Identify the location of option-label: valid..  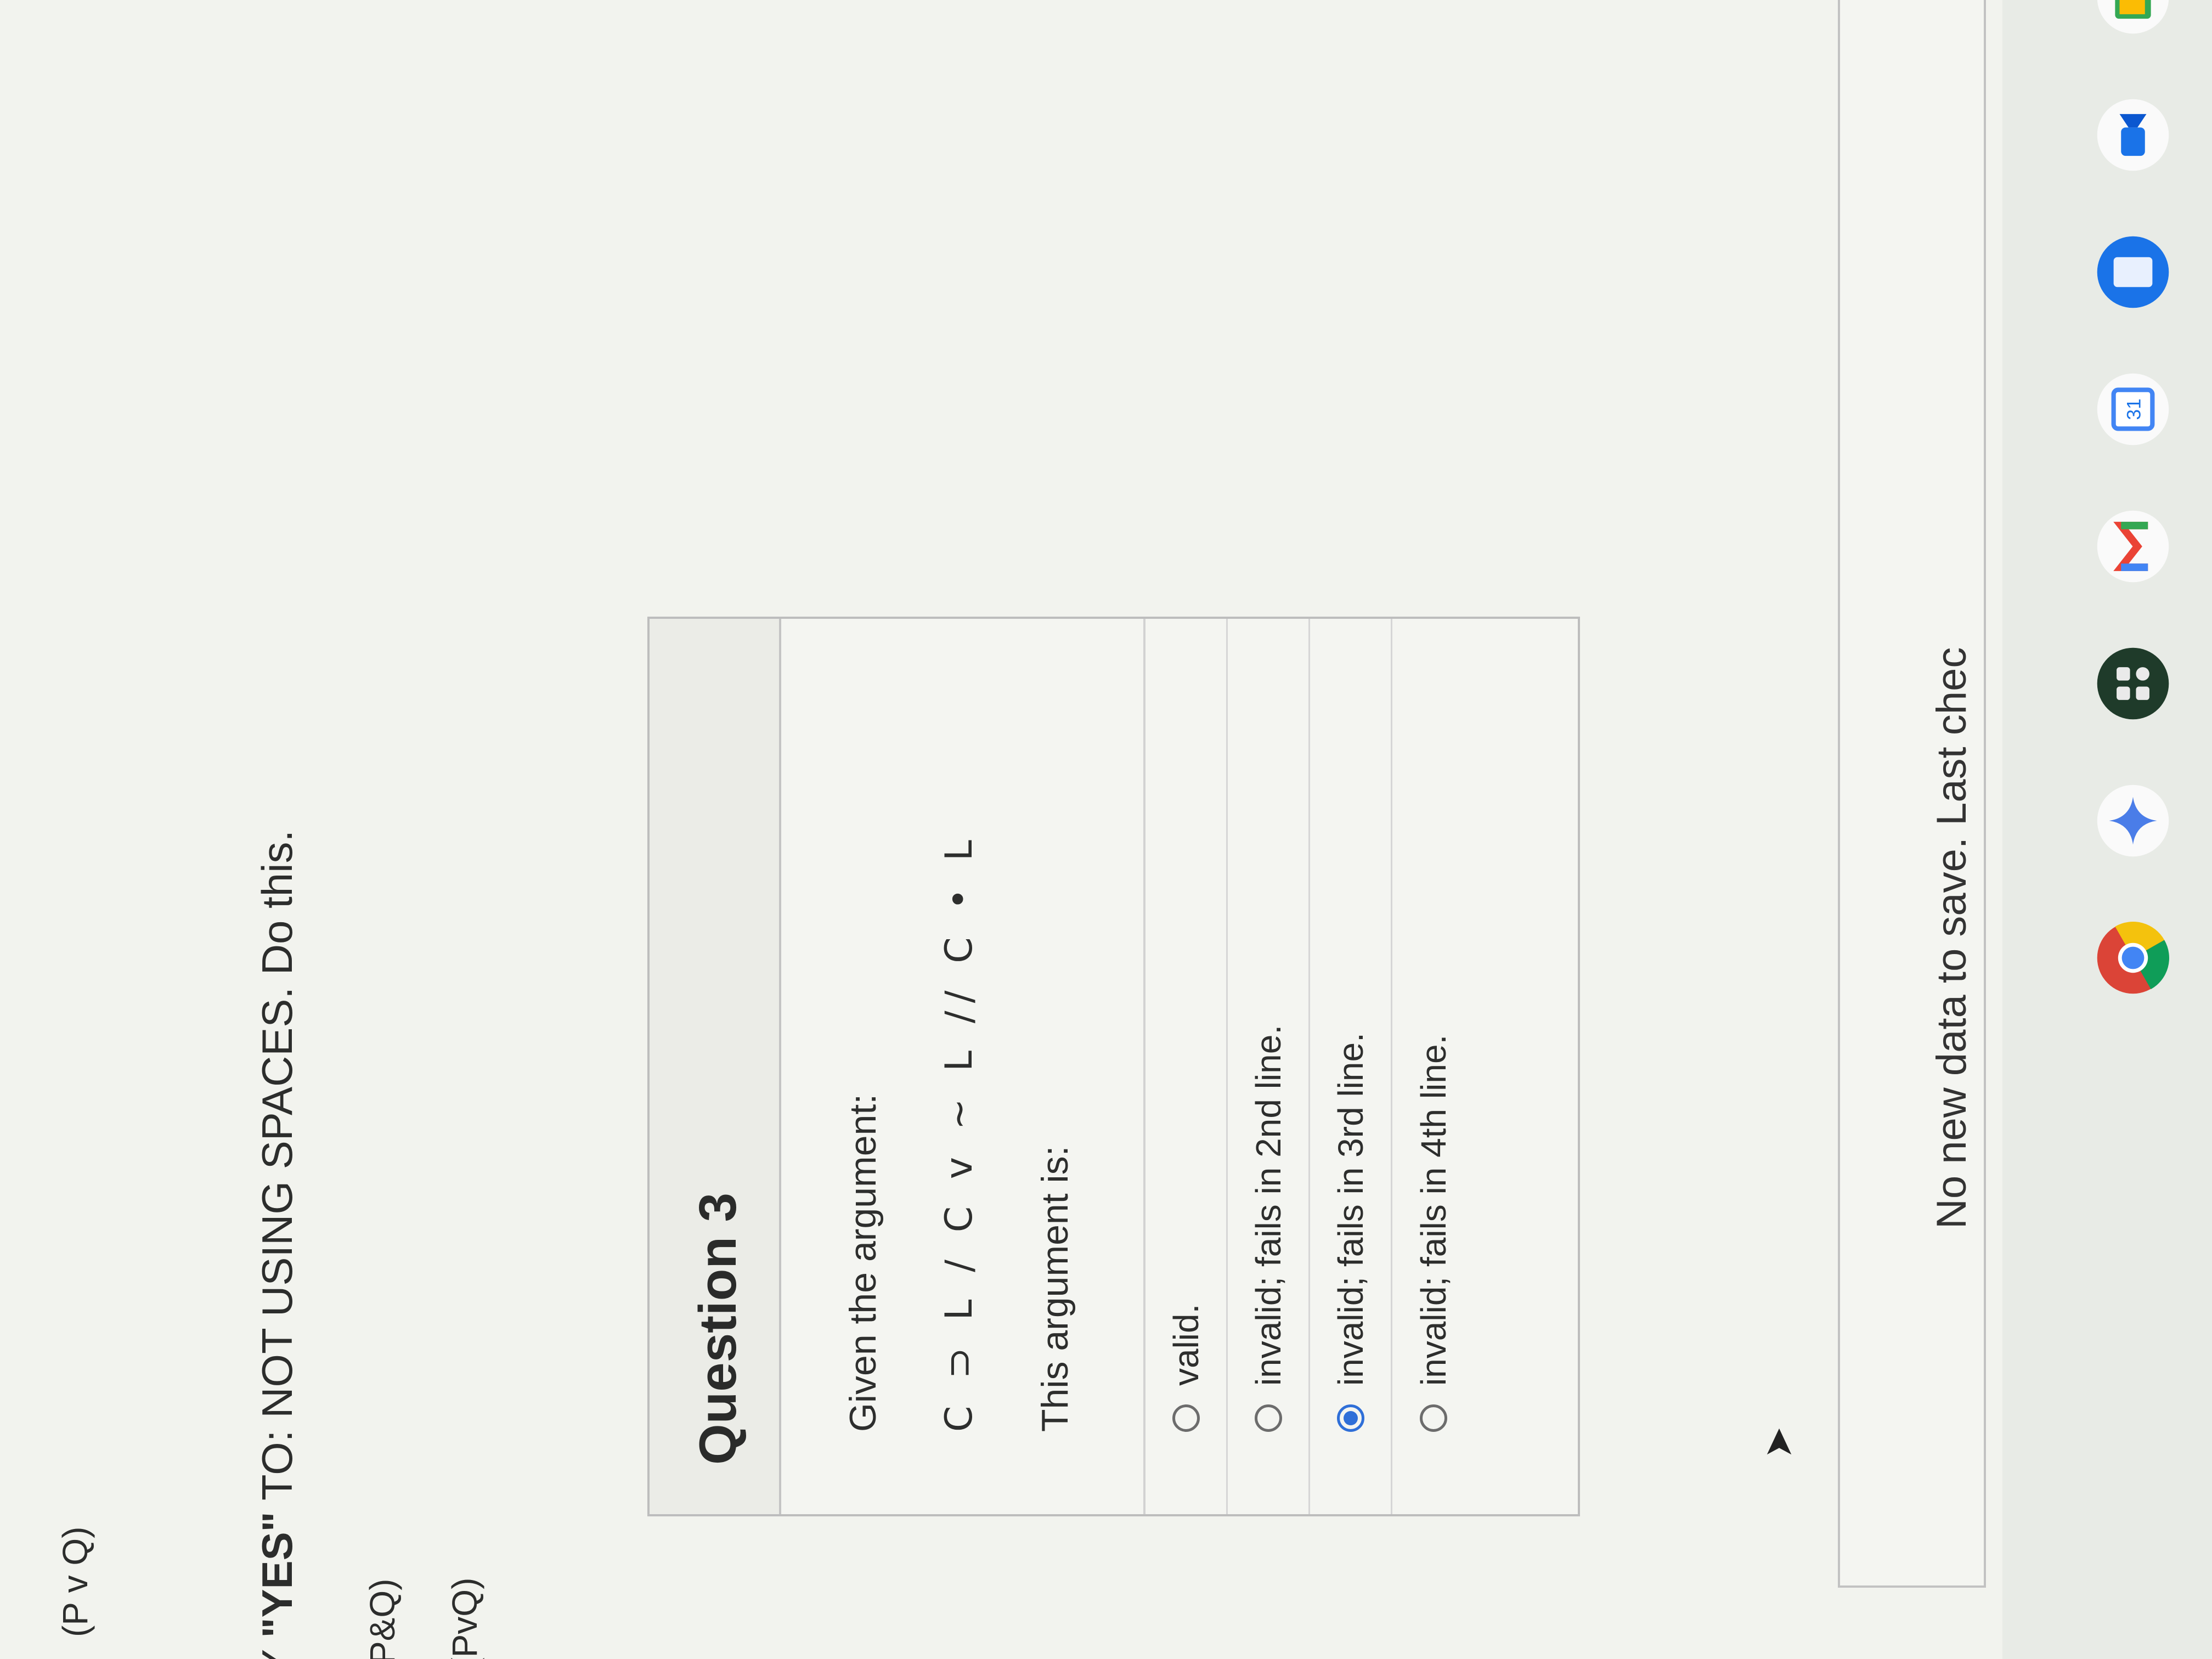
(1186, 1345).